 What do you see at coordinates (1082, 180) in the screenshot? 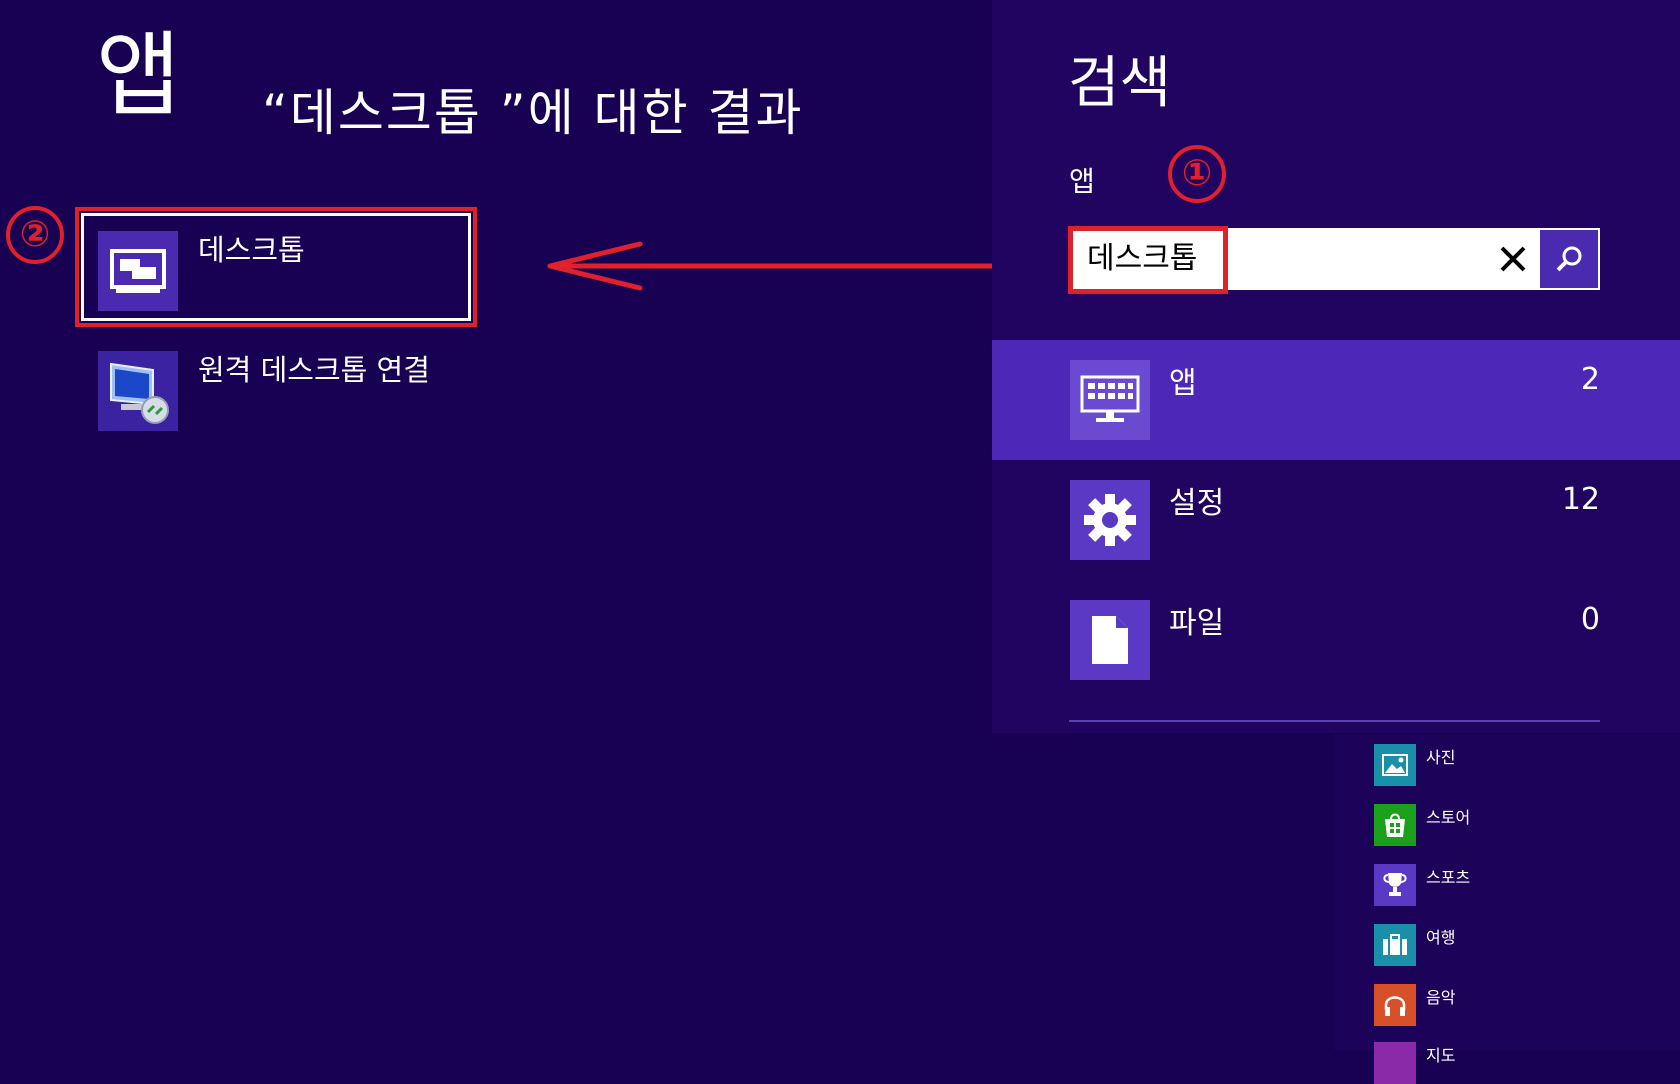
I see `search-scope-label: 앱` at bounding box center [1082, 180].